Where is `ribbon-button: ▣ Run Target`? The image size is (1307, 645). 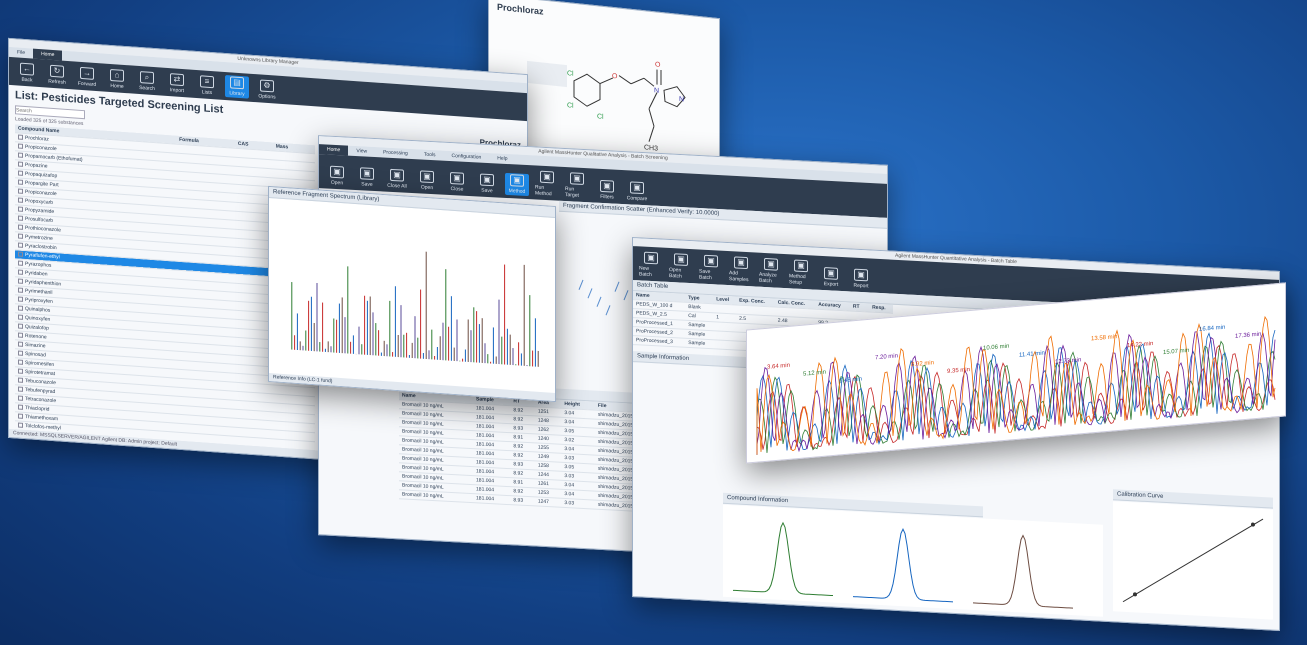 ribbon-button: ▣ Run Target is located at coordinates (577, 185).